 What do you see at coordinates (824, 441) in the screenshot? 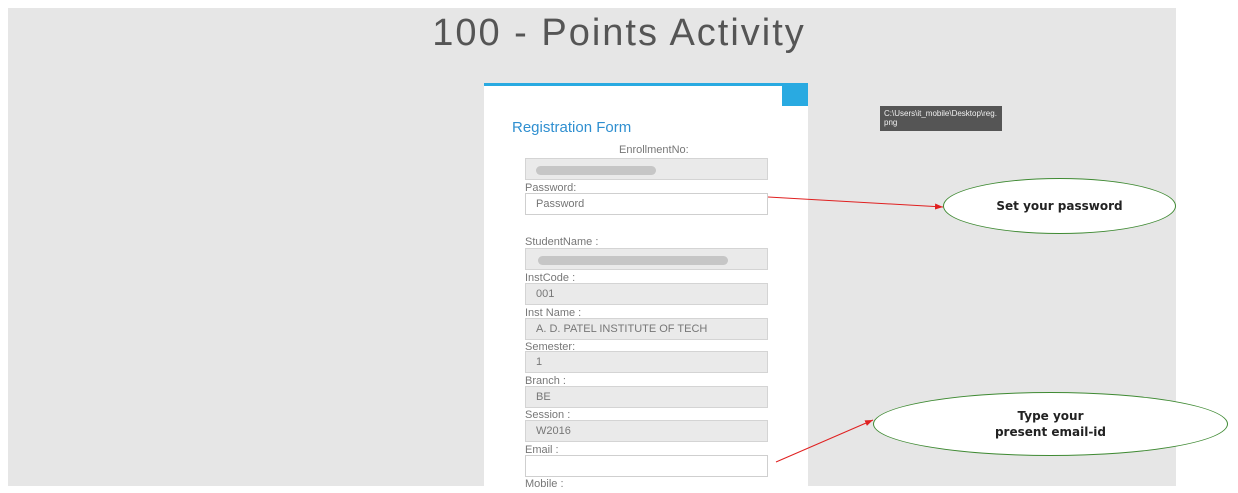
I see `email-arrow` at bounding box center [824, 441].